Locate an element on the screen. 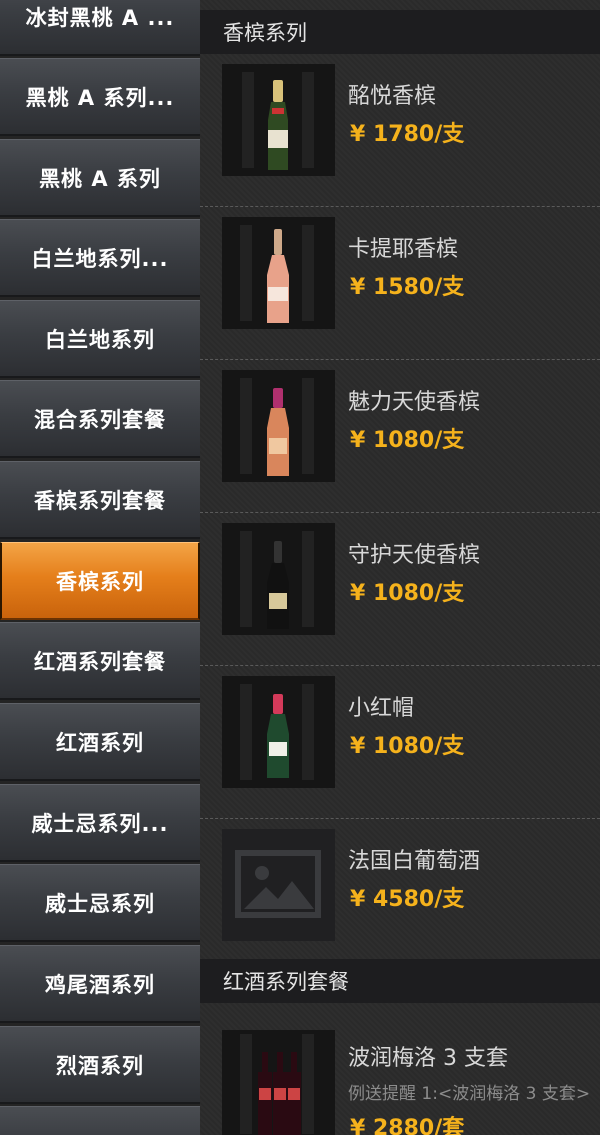 The width and height of the screenshot is (600, 1135). image-placeholder-icon is located at coordinates (278, 885).